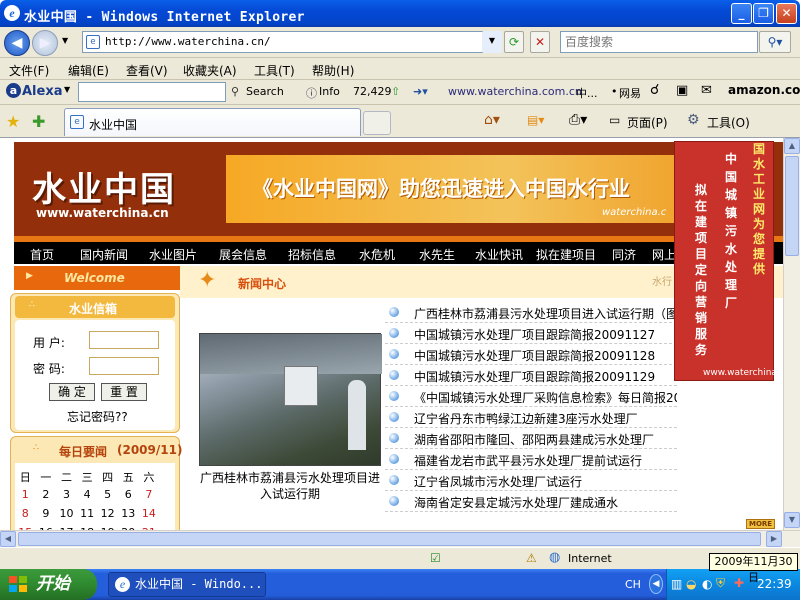  Describe the element at coordinates (65, 40) in the screenshot. I see `history-dropdown-icon: ▼` at that location.